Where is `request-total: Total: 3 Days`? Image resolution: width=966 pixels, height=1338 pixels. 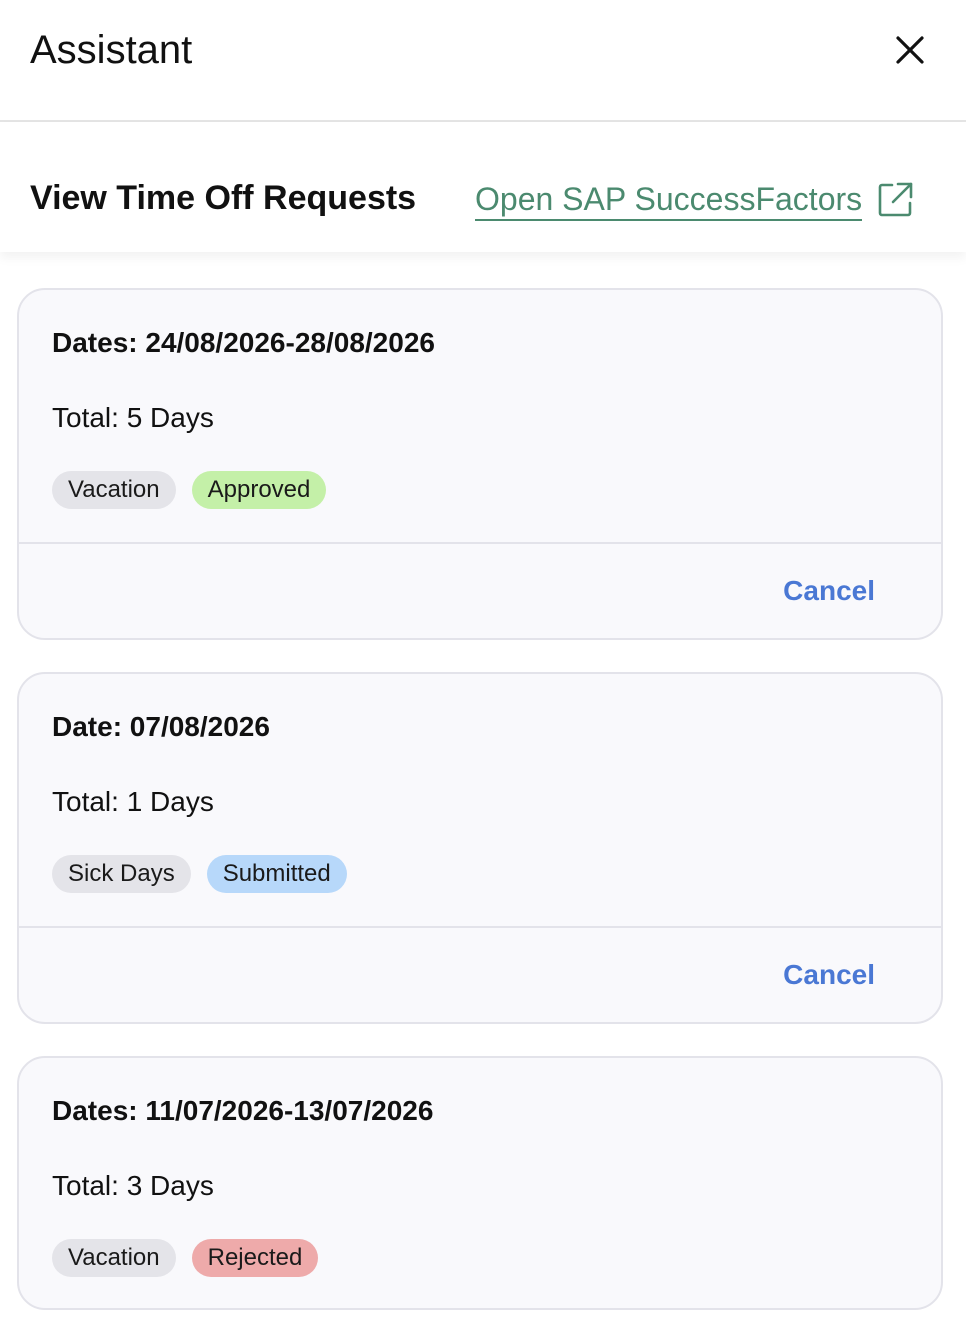 request-total: Total: 3 Days is located at coordinates (133, 1185).